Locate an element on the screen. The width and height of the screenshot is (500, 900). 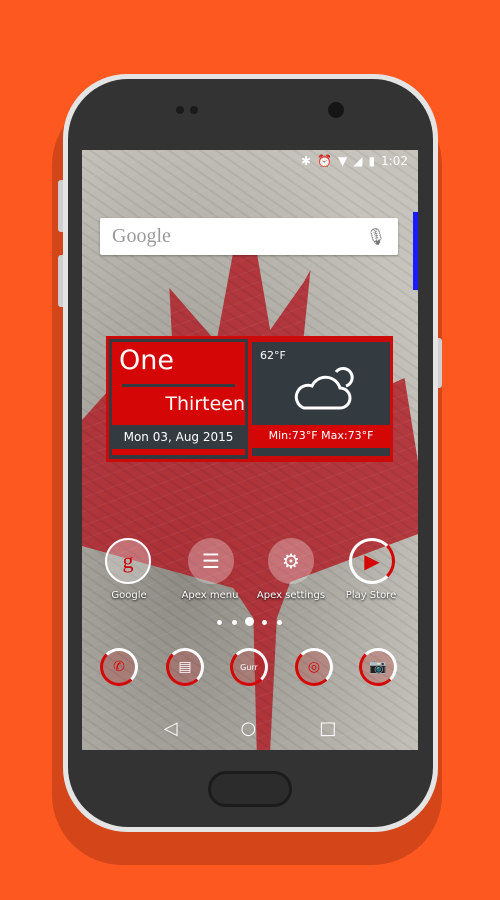
wifi-icon: ▼ is located at coordinates (342, 161).